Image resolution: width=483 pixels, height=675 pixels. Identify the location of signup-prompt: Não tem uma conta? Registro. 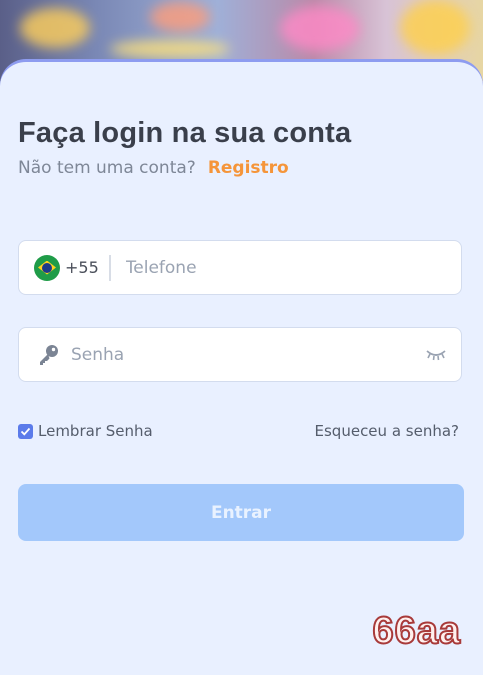
(153, 168).